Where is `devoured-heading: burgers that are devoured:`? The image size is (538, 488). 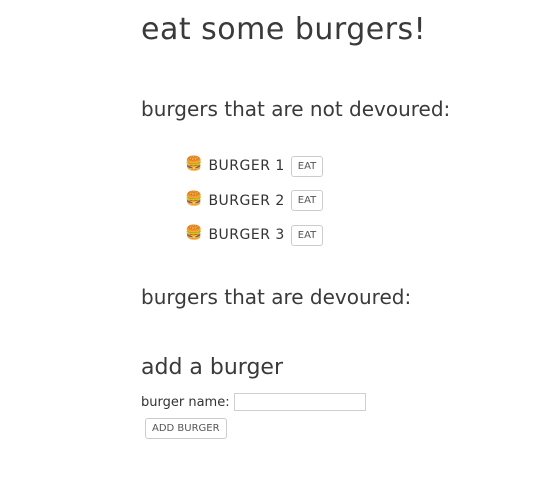 devoured-heading: burgers that are devoured: is located at coordinates (276, 297).